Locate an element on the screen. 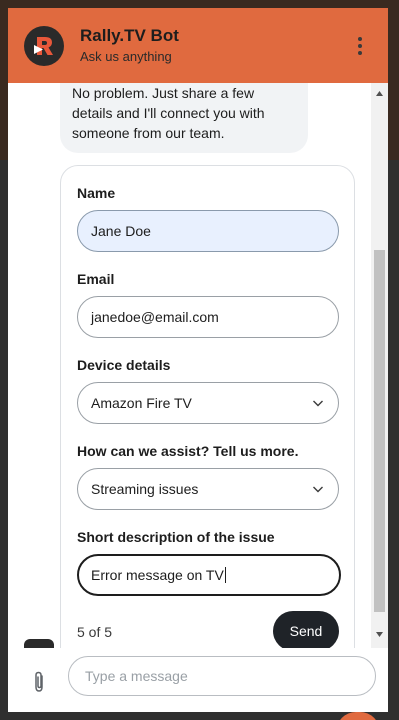 The image size is (399, 720). email-value: janedoe@email.com is located at coordinates (155, 317).